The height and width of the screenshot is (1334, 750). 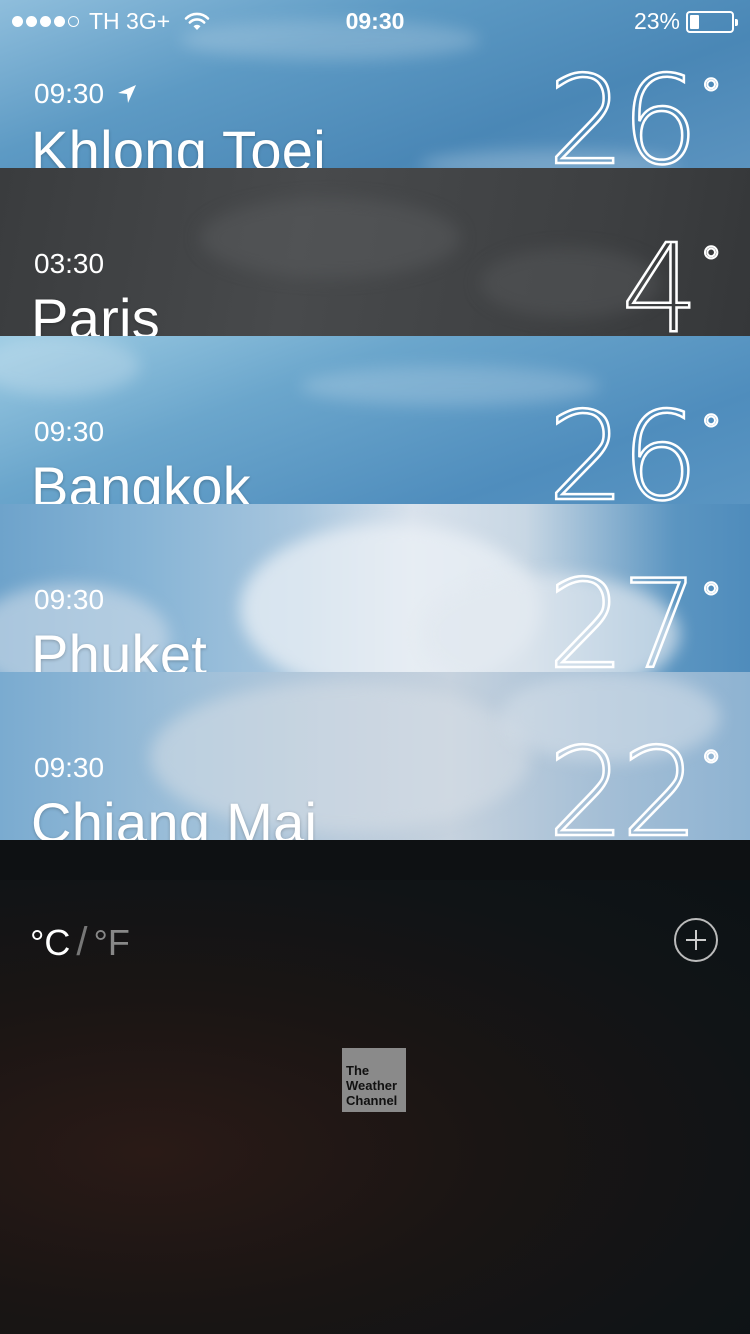 I want to click on city-time: 03:30, so click(x=69, y=263).